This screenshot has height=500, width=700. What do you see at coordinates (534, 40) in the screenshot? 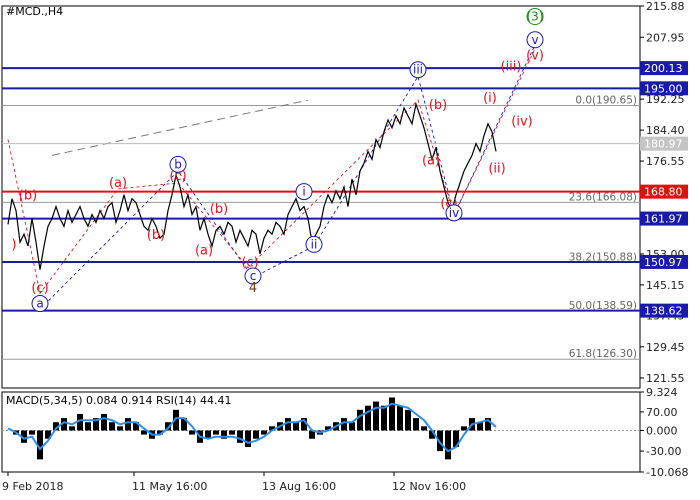
I see `wave-label: v` at bounding box center [534, 40].